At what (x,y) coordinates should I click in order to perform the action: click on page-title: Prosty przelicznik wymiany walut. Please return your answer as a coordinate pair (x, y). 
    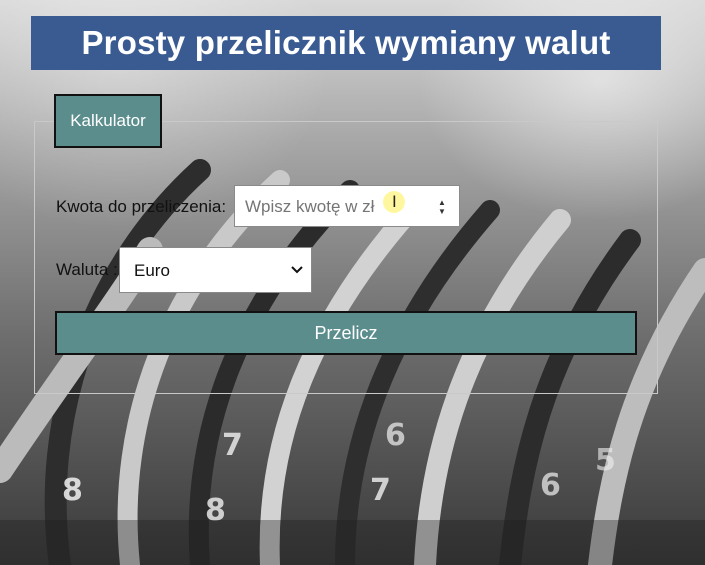
    Looking at the image, I should click on (346, 42).